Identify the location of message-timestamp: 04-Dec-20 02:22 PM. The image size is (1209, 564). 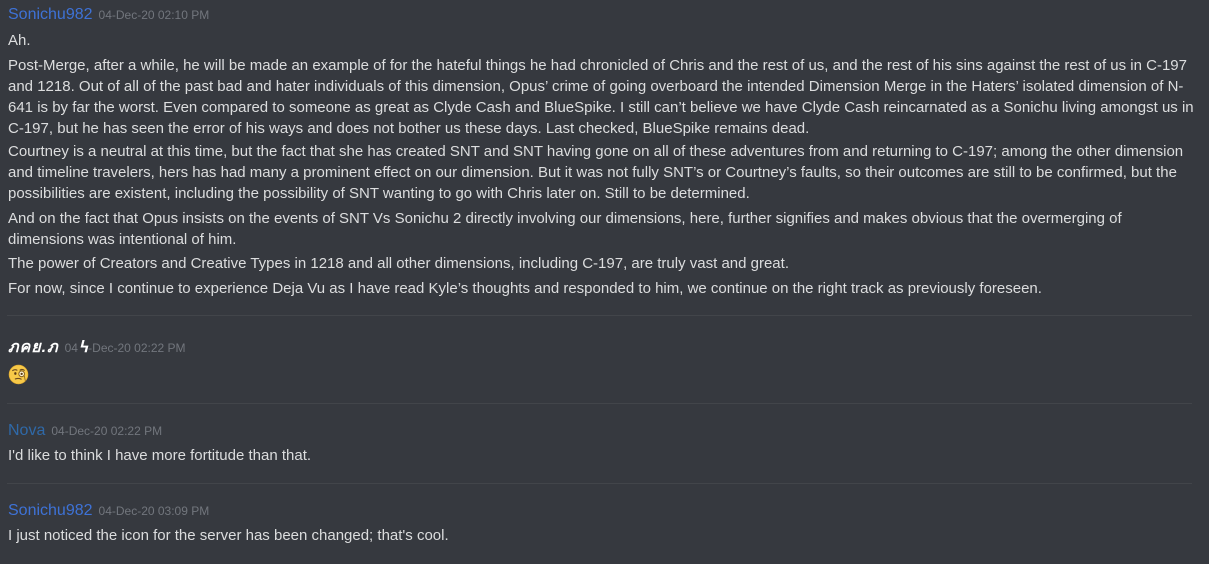
(107, 431).